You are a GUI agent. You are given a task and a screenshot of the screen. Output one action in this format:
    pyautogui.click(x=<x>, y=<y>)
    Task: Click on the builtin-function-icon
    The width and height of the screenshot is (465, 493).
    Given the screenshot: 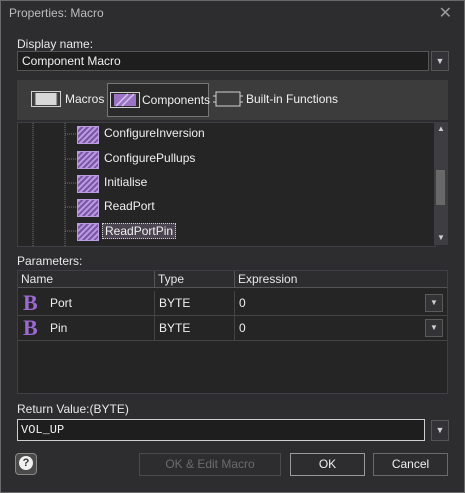 What is the action you would take?
    pyautogui.click(x=228, y=99)
    